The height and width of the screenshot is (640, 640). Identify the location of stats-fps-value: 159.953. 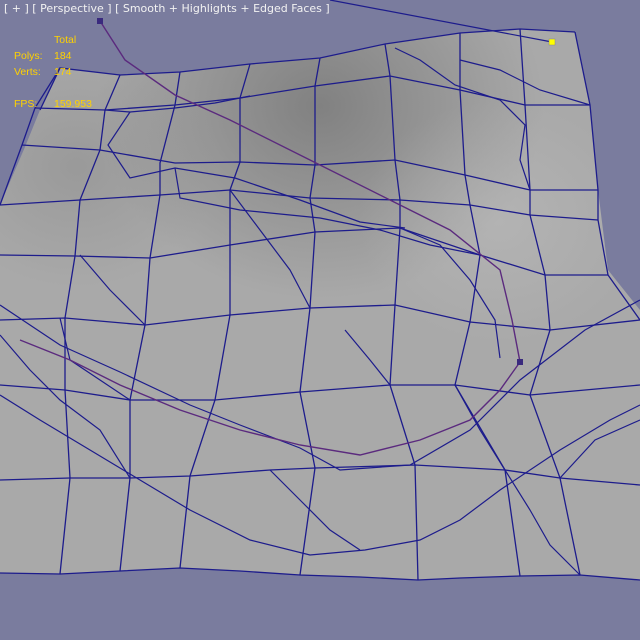
(73, 104).